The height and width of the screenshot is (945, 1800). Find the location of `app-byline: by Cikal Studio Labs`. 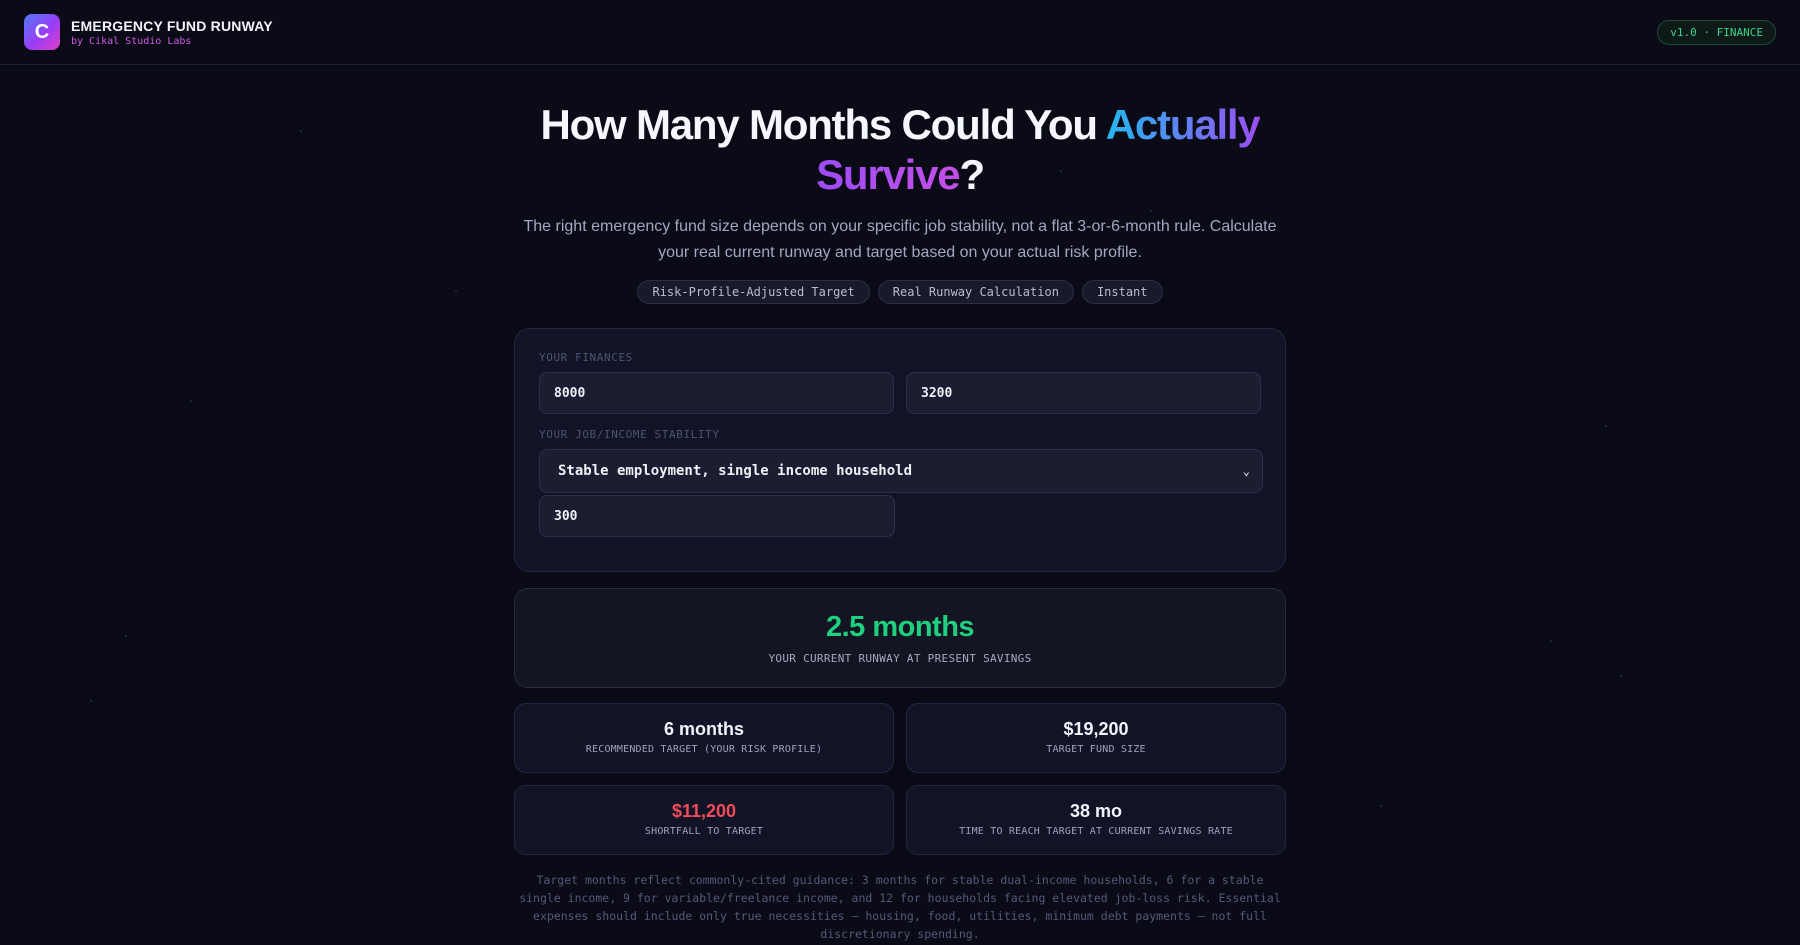

app-byline: by Cikal Studio Labs is located at coordinates (131, 41).